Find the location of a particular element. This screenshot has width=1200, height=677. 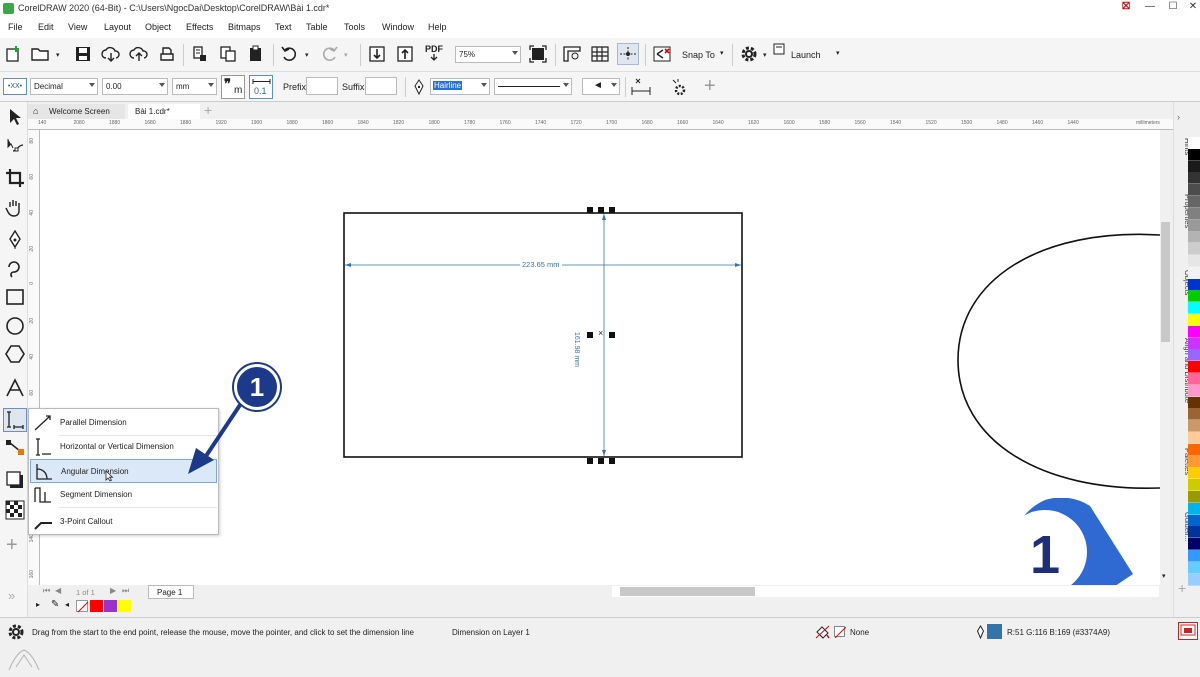

outline-color-swatch is located at coordinates (994, 631).